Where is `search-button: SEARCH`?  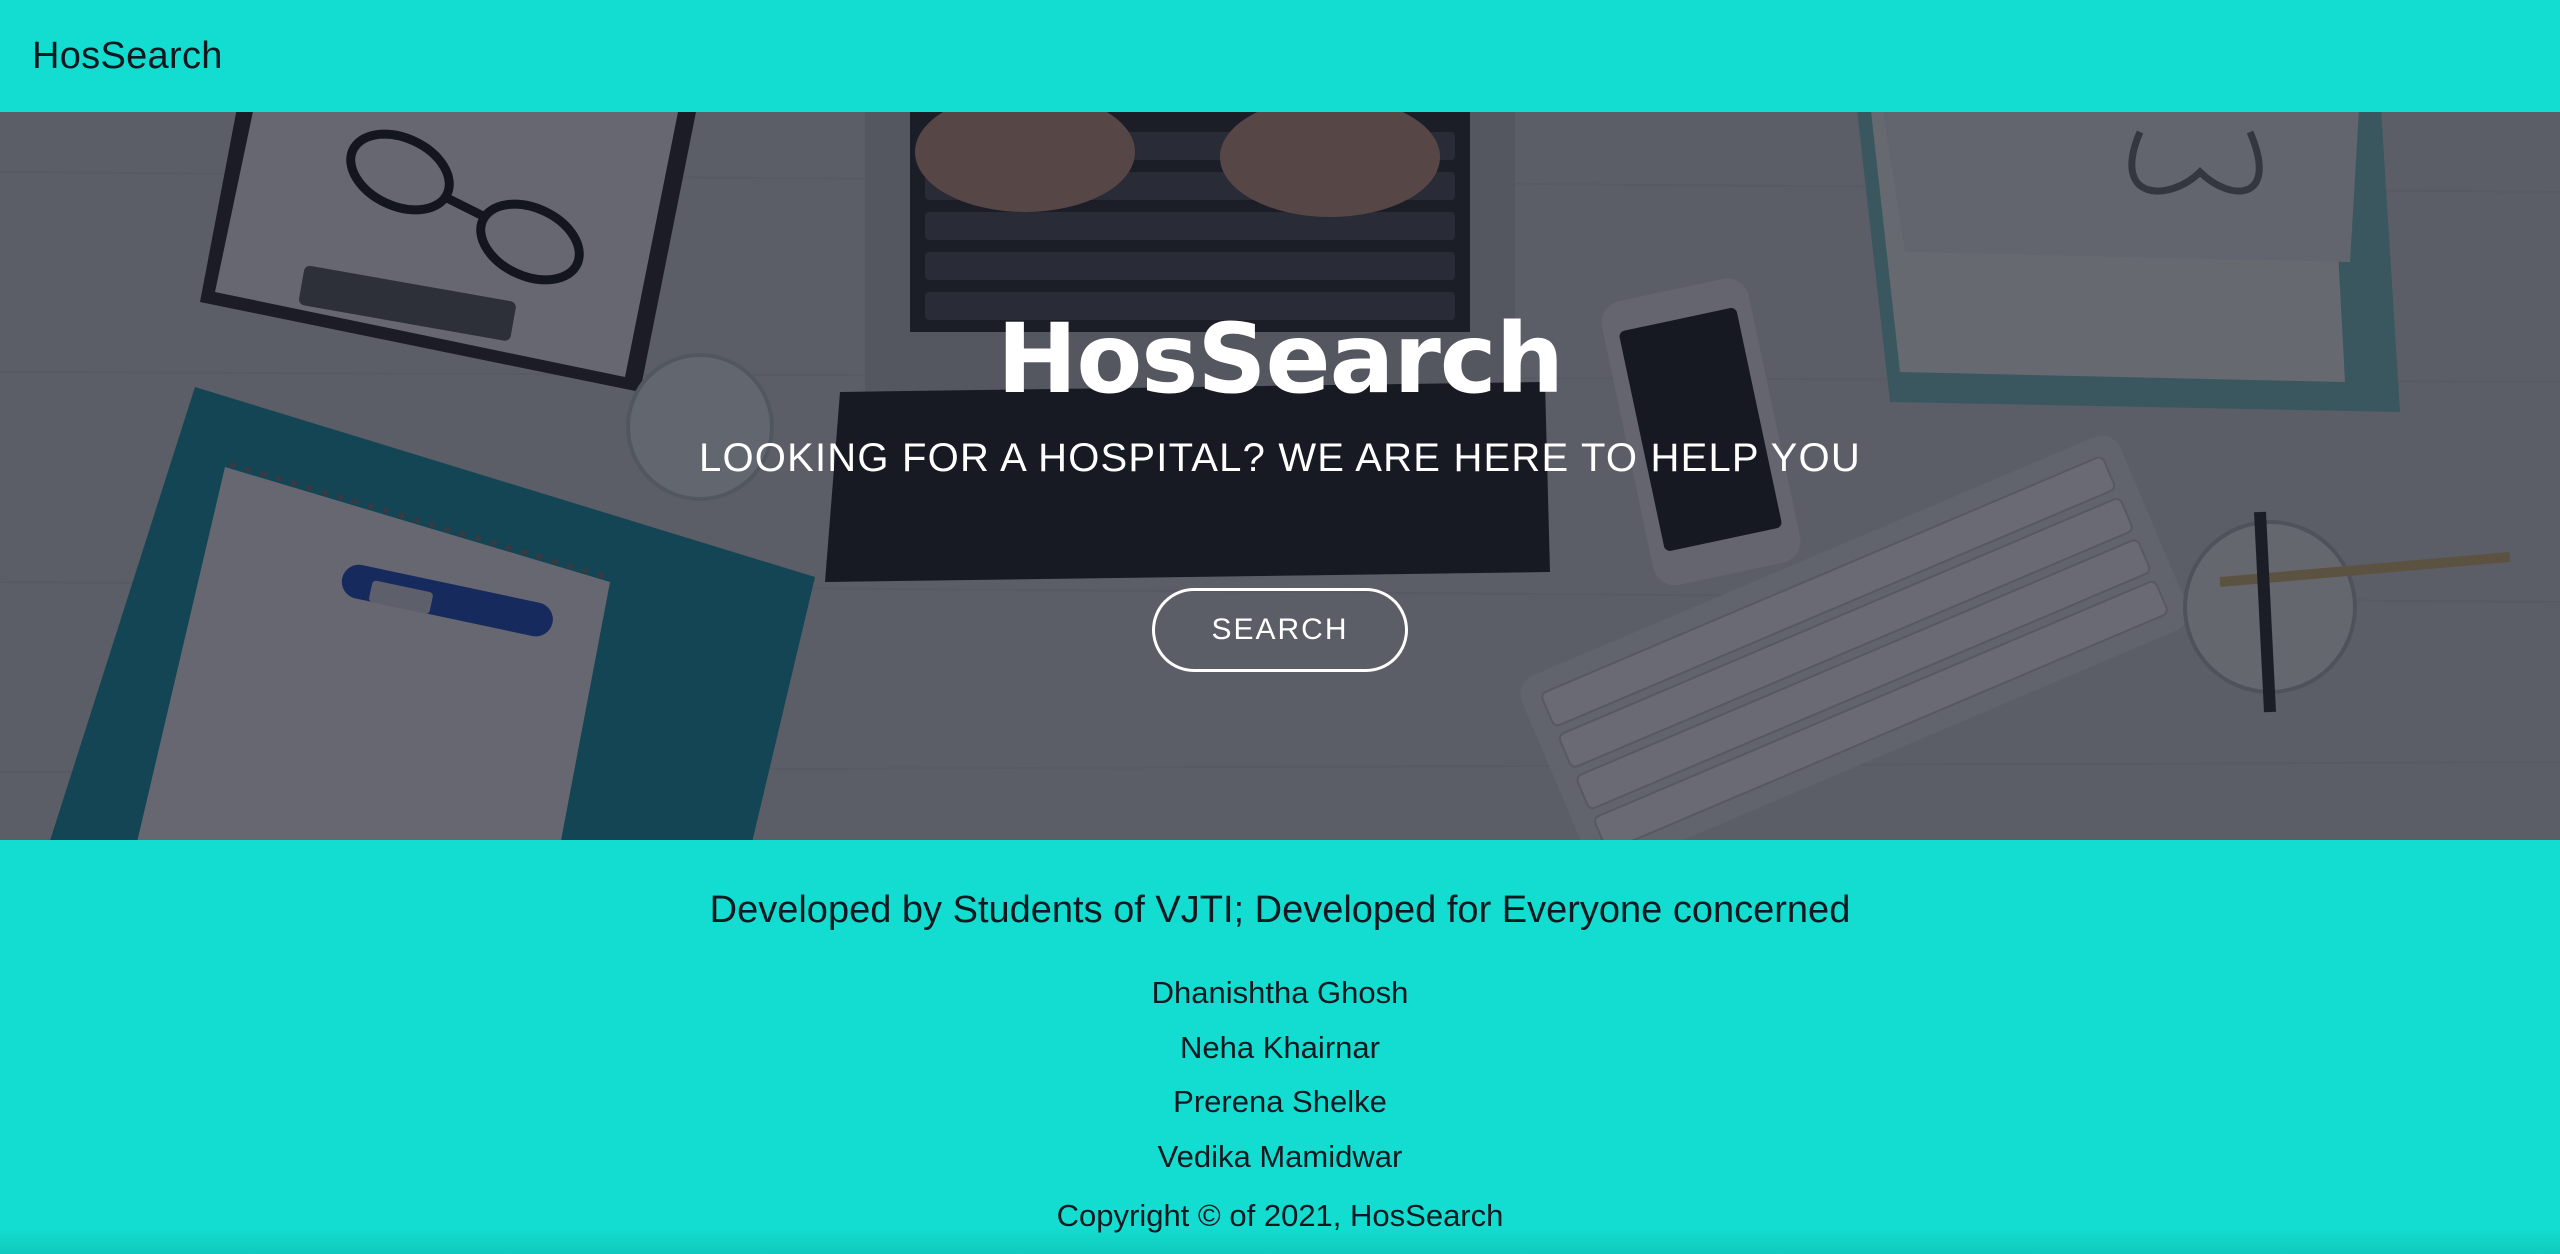
search-button: SEARCH is located at coordinates (1280, 630).